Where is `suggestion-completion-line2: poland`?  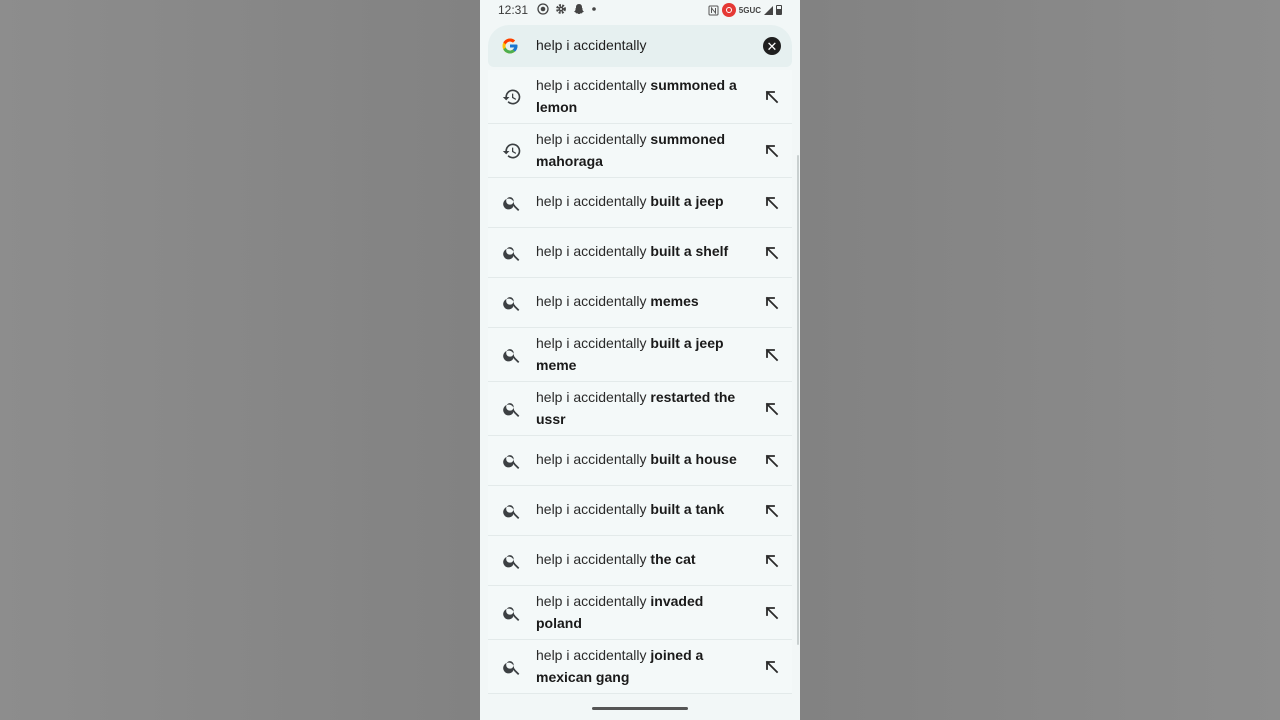
suggestion-completion-line2: poland is located at coordinates (559, 622).